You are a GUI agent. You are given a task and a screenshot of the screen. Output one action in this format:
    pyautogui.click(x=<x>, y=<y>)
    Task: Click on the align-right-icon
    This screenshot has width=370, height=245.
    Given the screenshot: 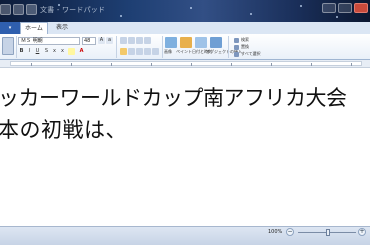 What is the action you would take?
    pyautogui.click(x=139, y=51)
    